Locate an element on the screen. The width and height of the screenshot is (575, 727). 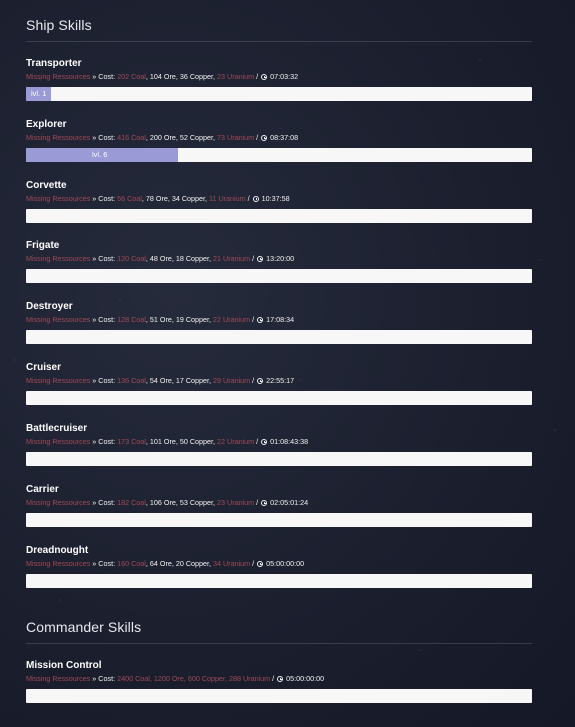
cost-copper: 17 Copper is located at coordinates (192, 380).